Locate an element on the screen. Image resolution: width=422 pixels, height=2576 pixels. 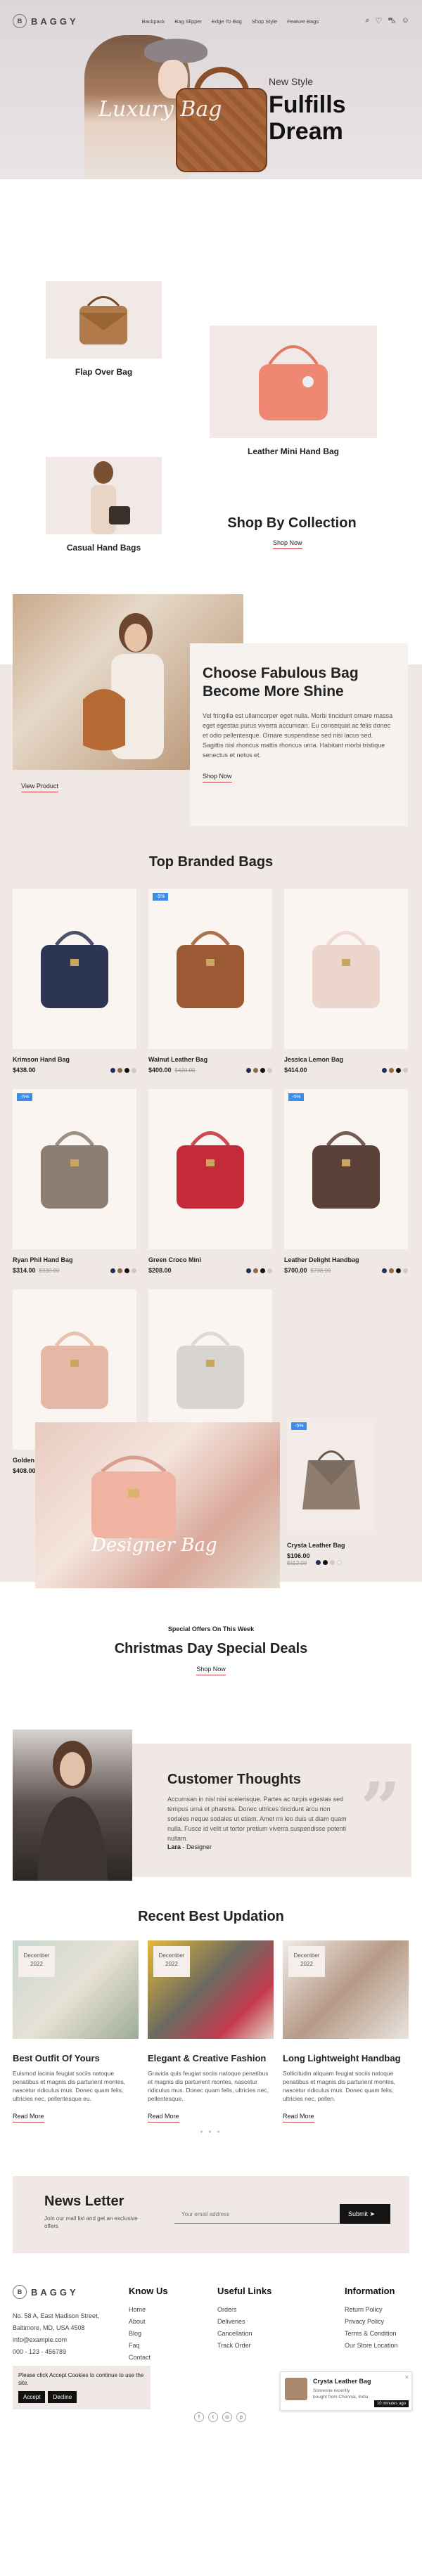
xmas-shop-link: Shop Now is located at coordinates (211, 1670).